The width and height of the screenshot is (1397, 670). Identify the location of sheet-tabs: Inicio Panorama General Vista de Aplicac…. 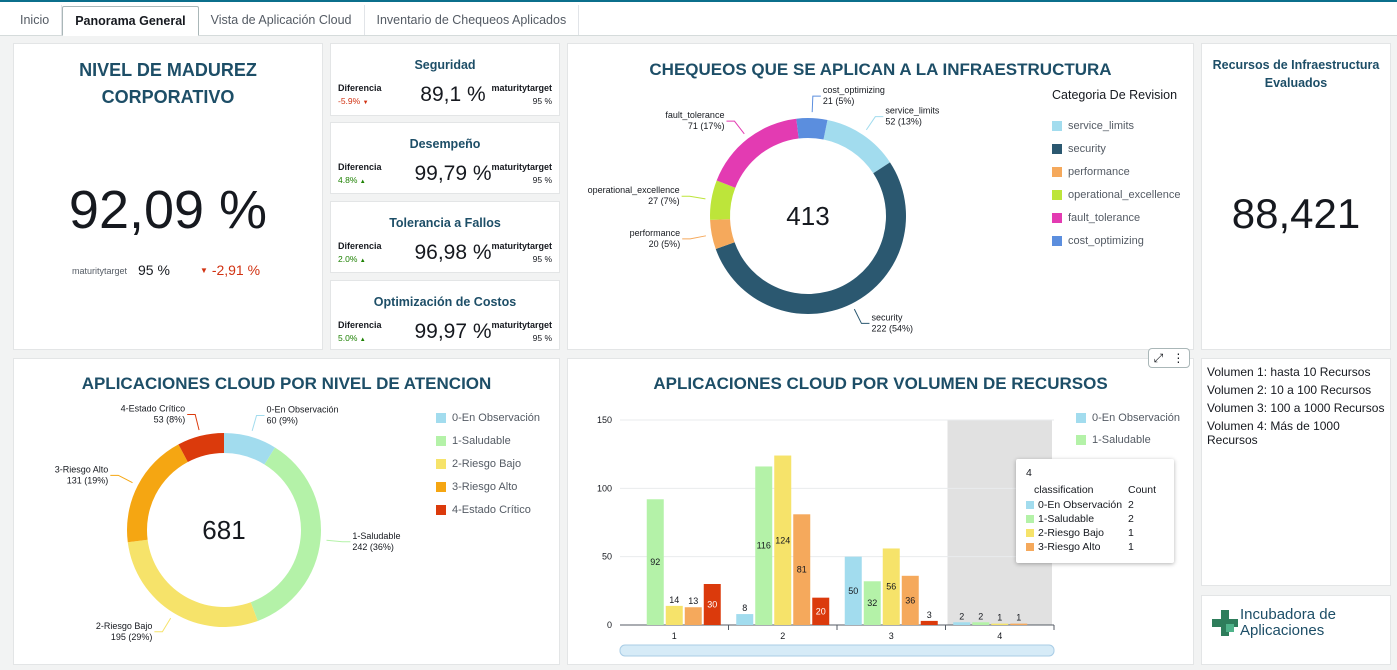
(698, 19).